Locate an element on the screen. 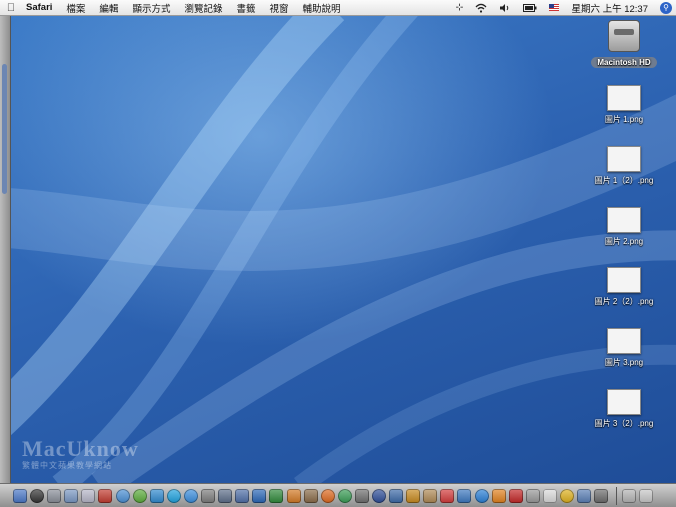  disk-utility-icon is located at coordinates (532, 495).